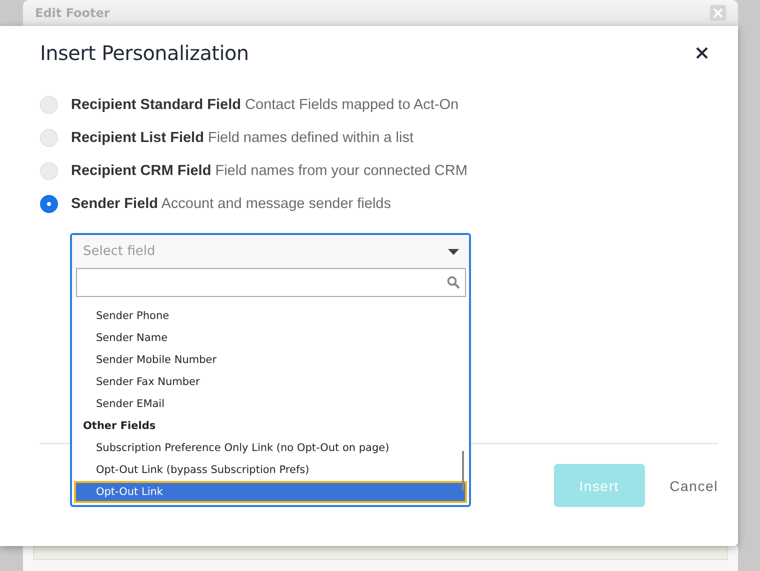 This screenshot has width=760, height=571. I want to click on dropdown-option: Opt-Out Link, so click(270, 492).